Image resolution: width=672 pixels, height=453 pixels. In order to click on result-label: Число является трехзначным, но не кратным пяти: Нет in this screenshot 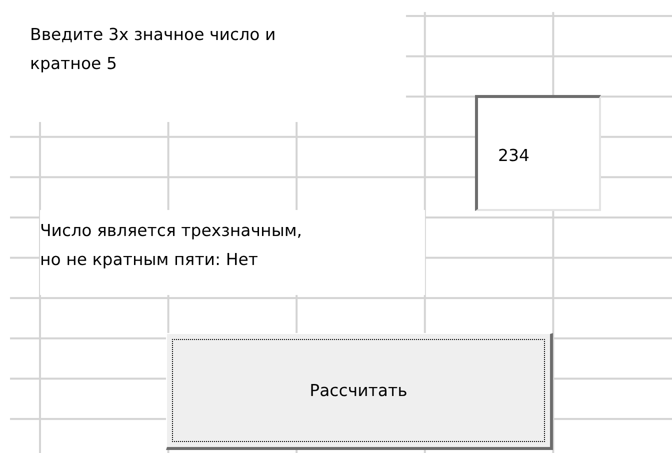, I will do `click(232, 252)`.